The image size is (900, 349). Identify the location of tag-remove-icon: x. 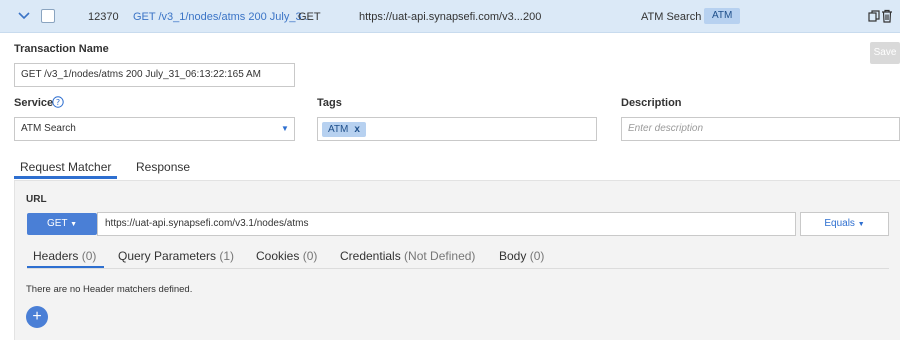
(357, 129).